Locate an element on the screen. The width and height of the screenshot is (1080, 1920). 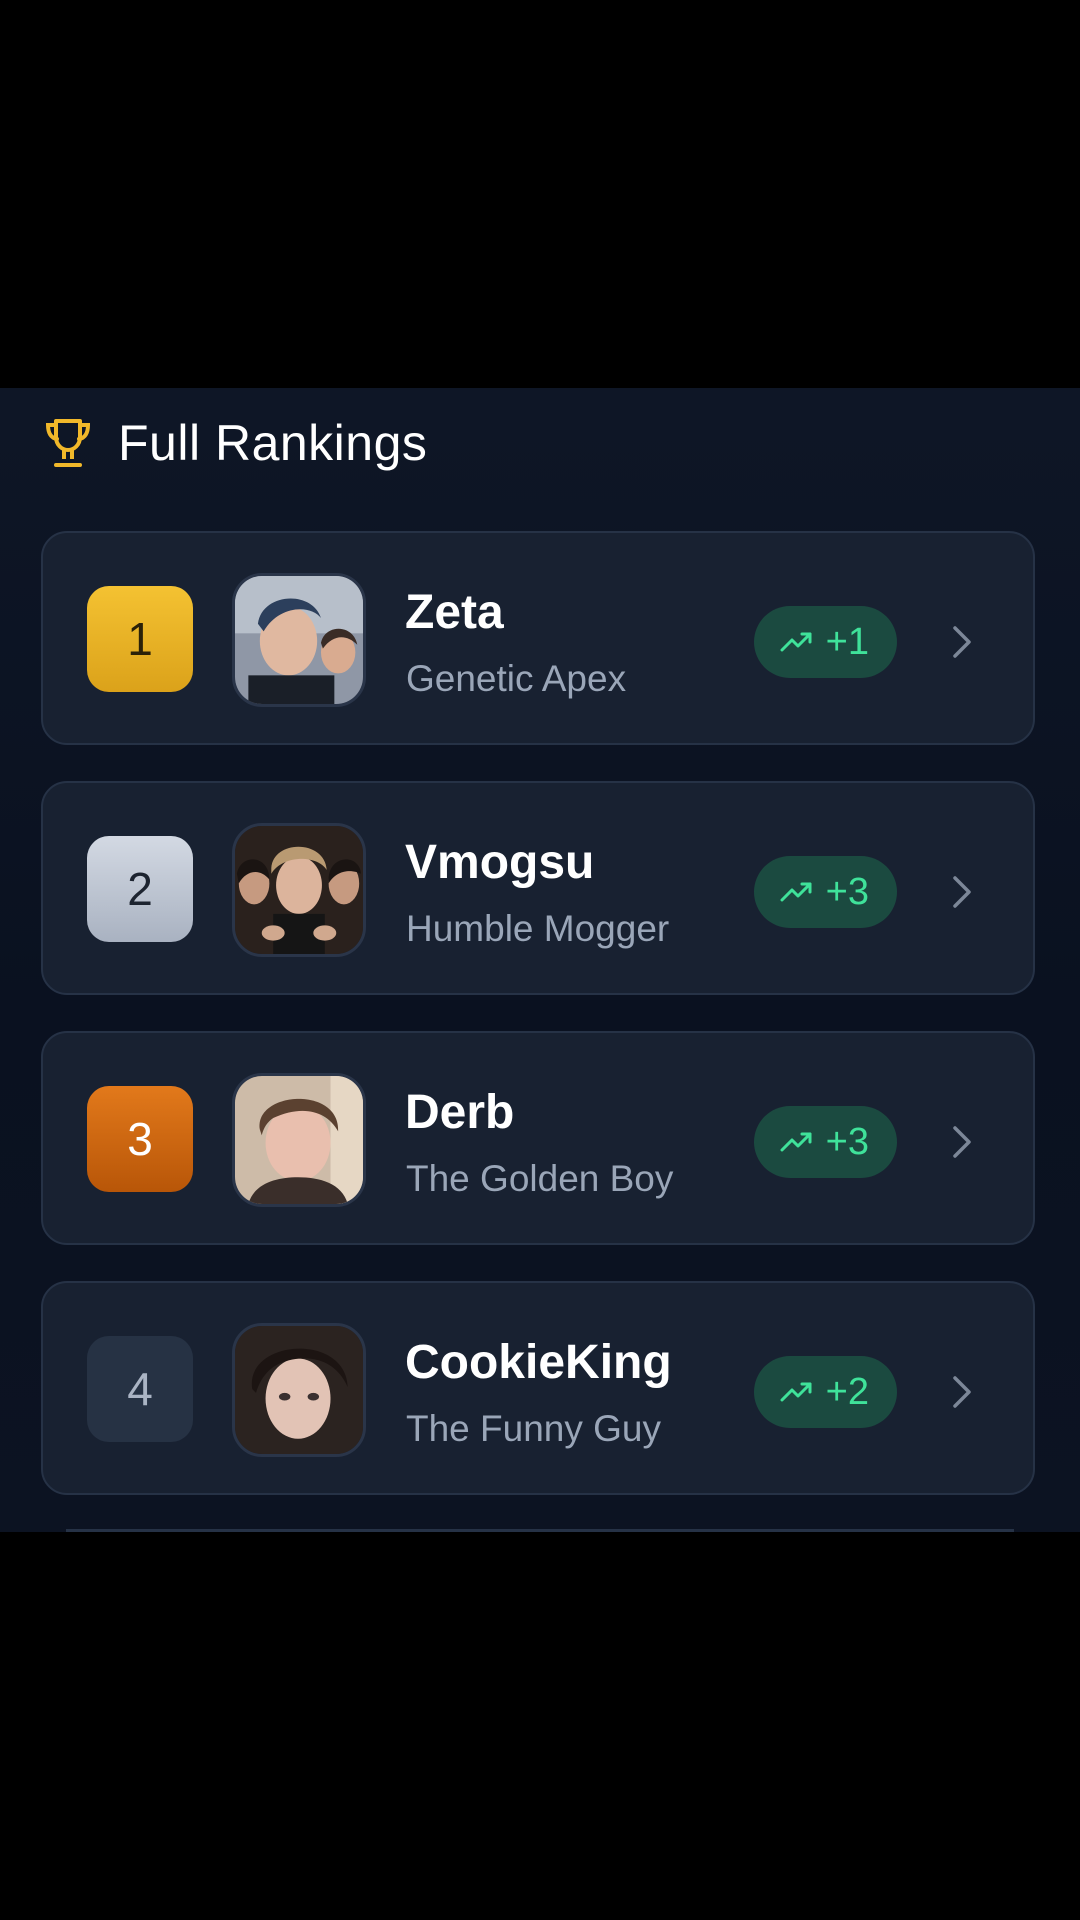
player-title: The Funny Guy is located at coordinates (534, 1428).